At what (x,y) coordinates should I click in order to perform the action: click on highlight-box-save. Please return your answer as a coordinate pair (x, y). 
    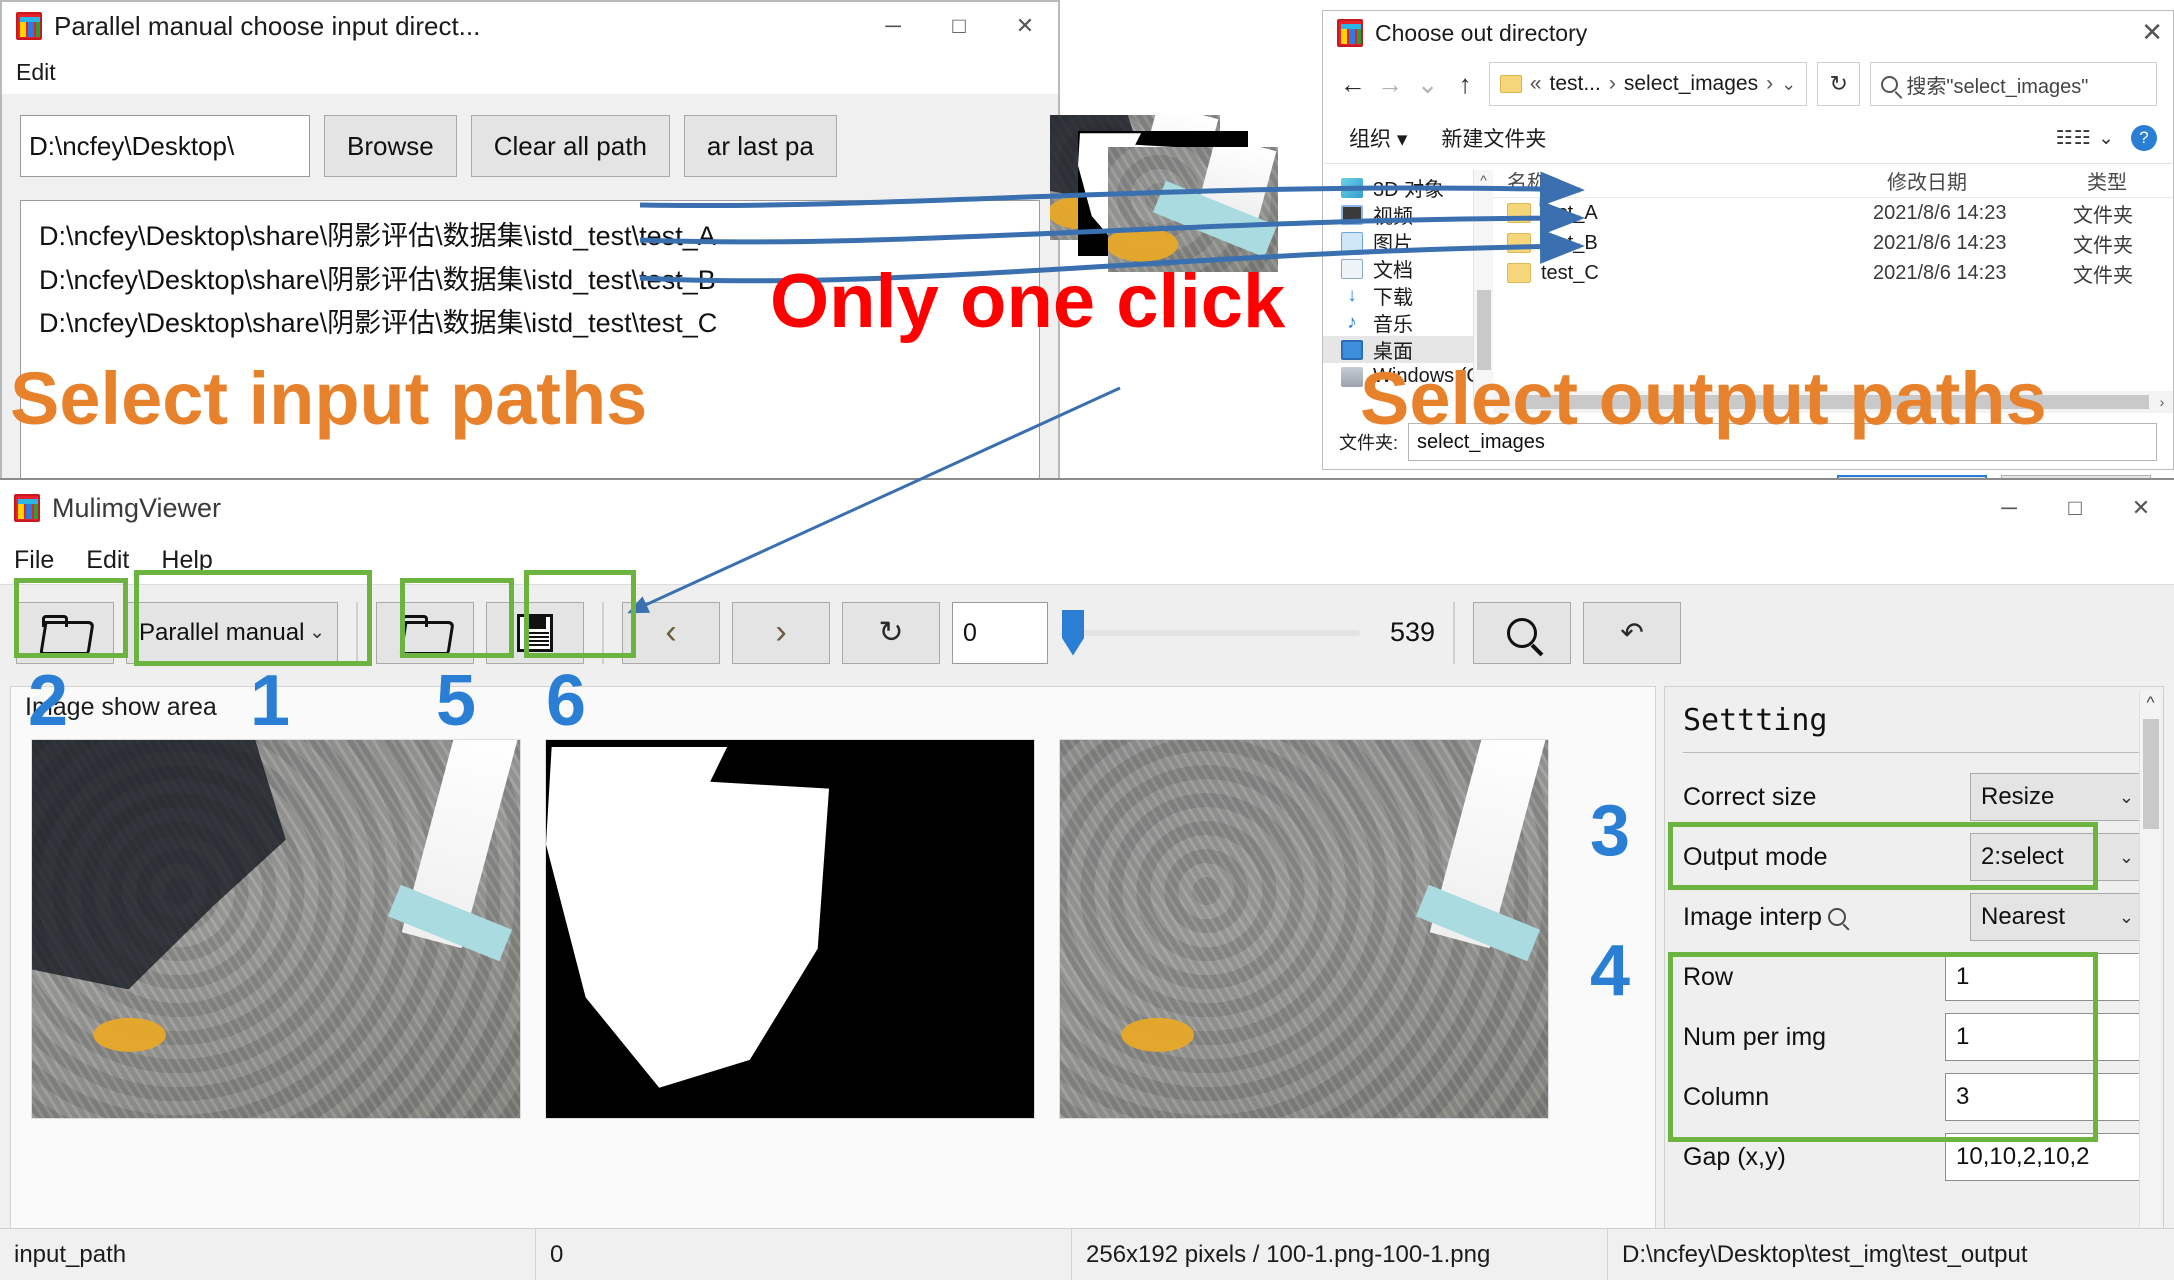
    Looking at the image, I should click on (580, 614).